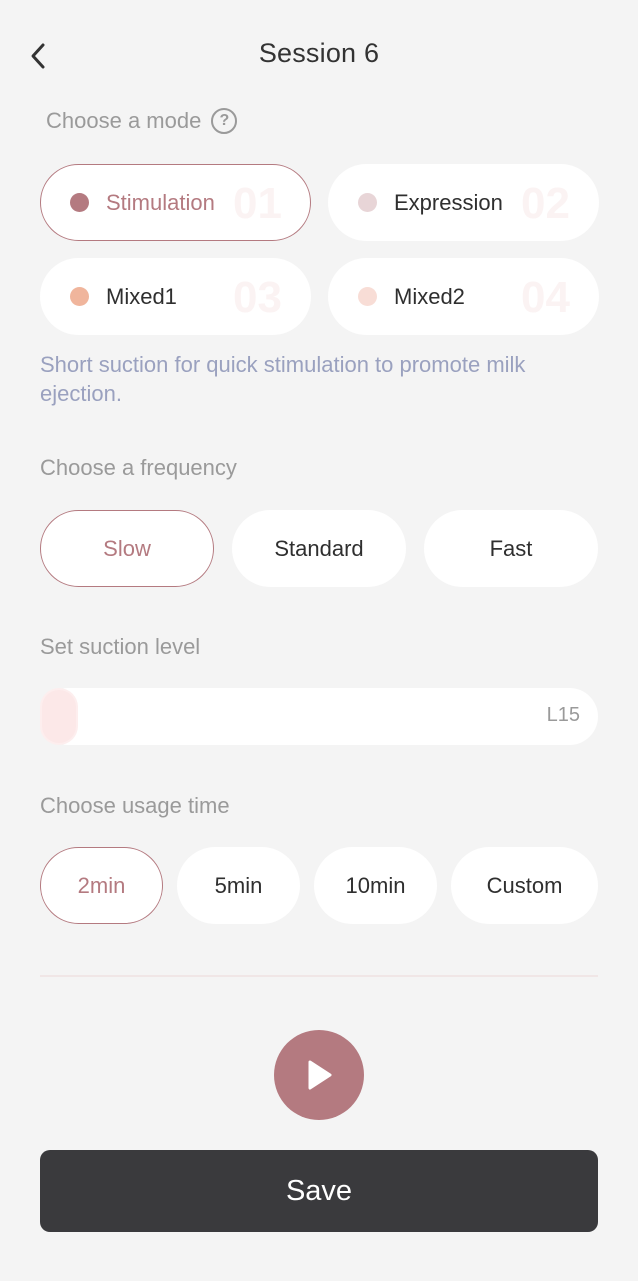  I want to click on header: Session 6, so click(319, 56).